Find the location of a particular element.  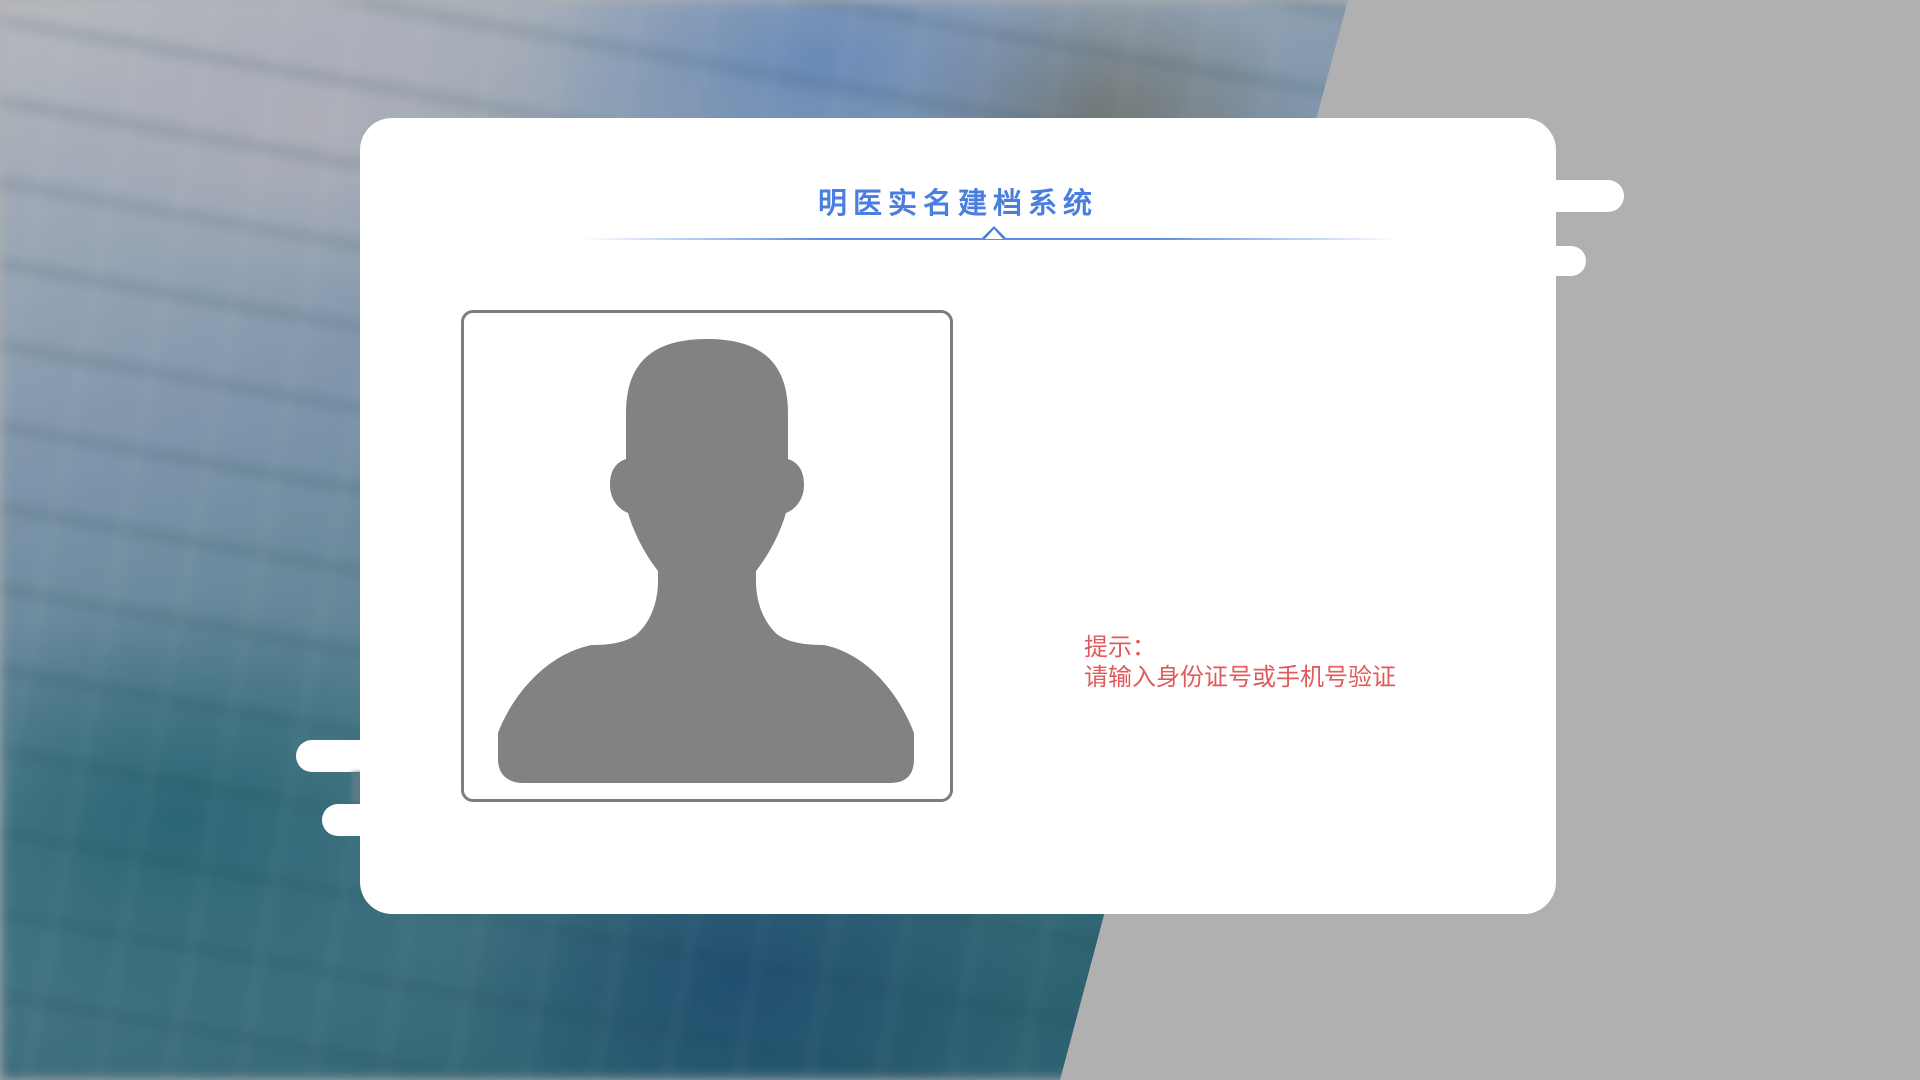

hint-text: 提示： 请输入身份证号或手机号验证 is located at coordinates (1240, 662).